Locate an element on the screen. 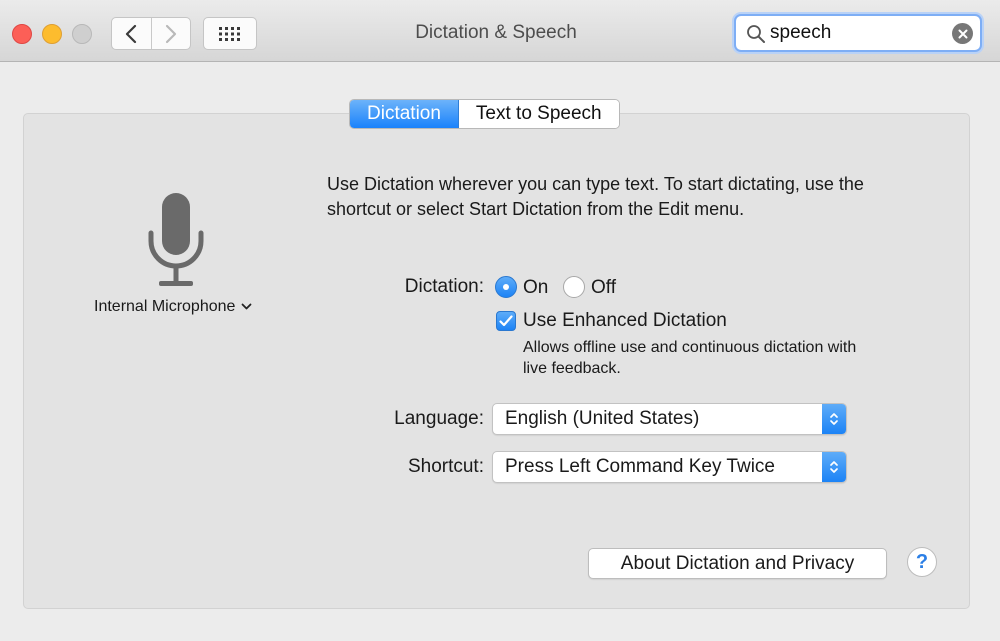  chevron-down-icon is located at coordinates (247, 306).